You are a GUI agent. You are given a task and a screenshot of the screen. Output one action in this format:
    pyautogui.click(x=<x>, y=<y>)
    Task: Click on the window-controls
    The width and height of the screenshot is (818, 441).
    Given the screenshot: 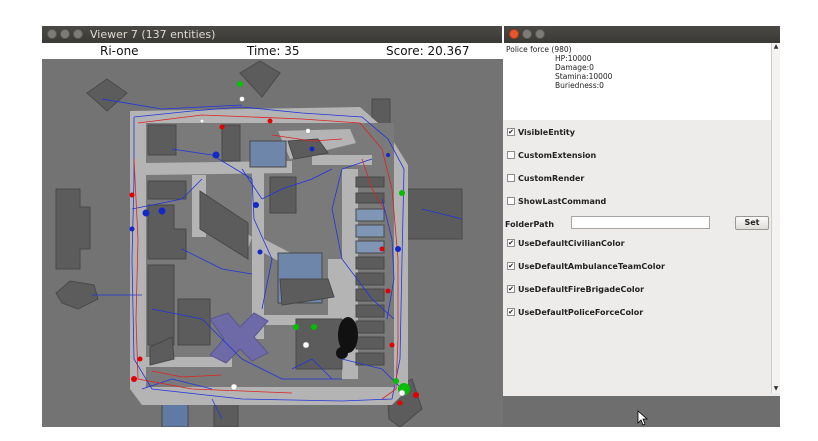 What is the action you would take?
    pyautogui.click(x=65, y=34)
    